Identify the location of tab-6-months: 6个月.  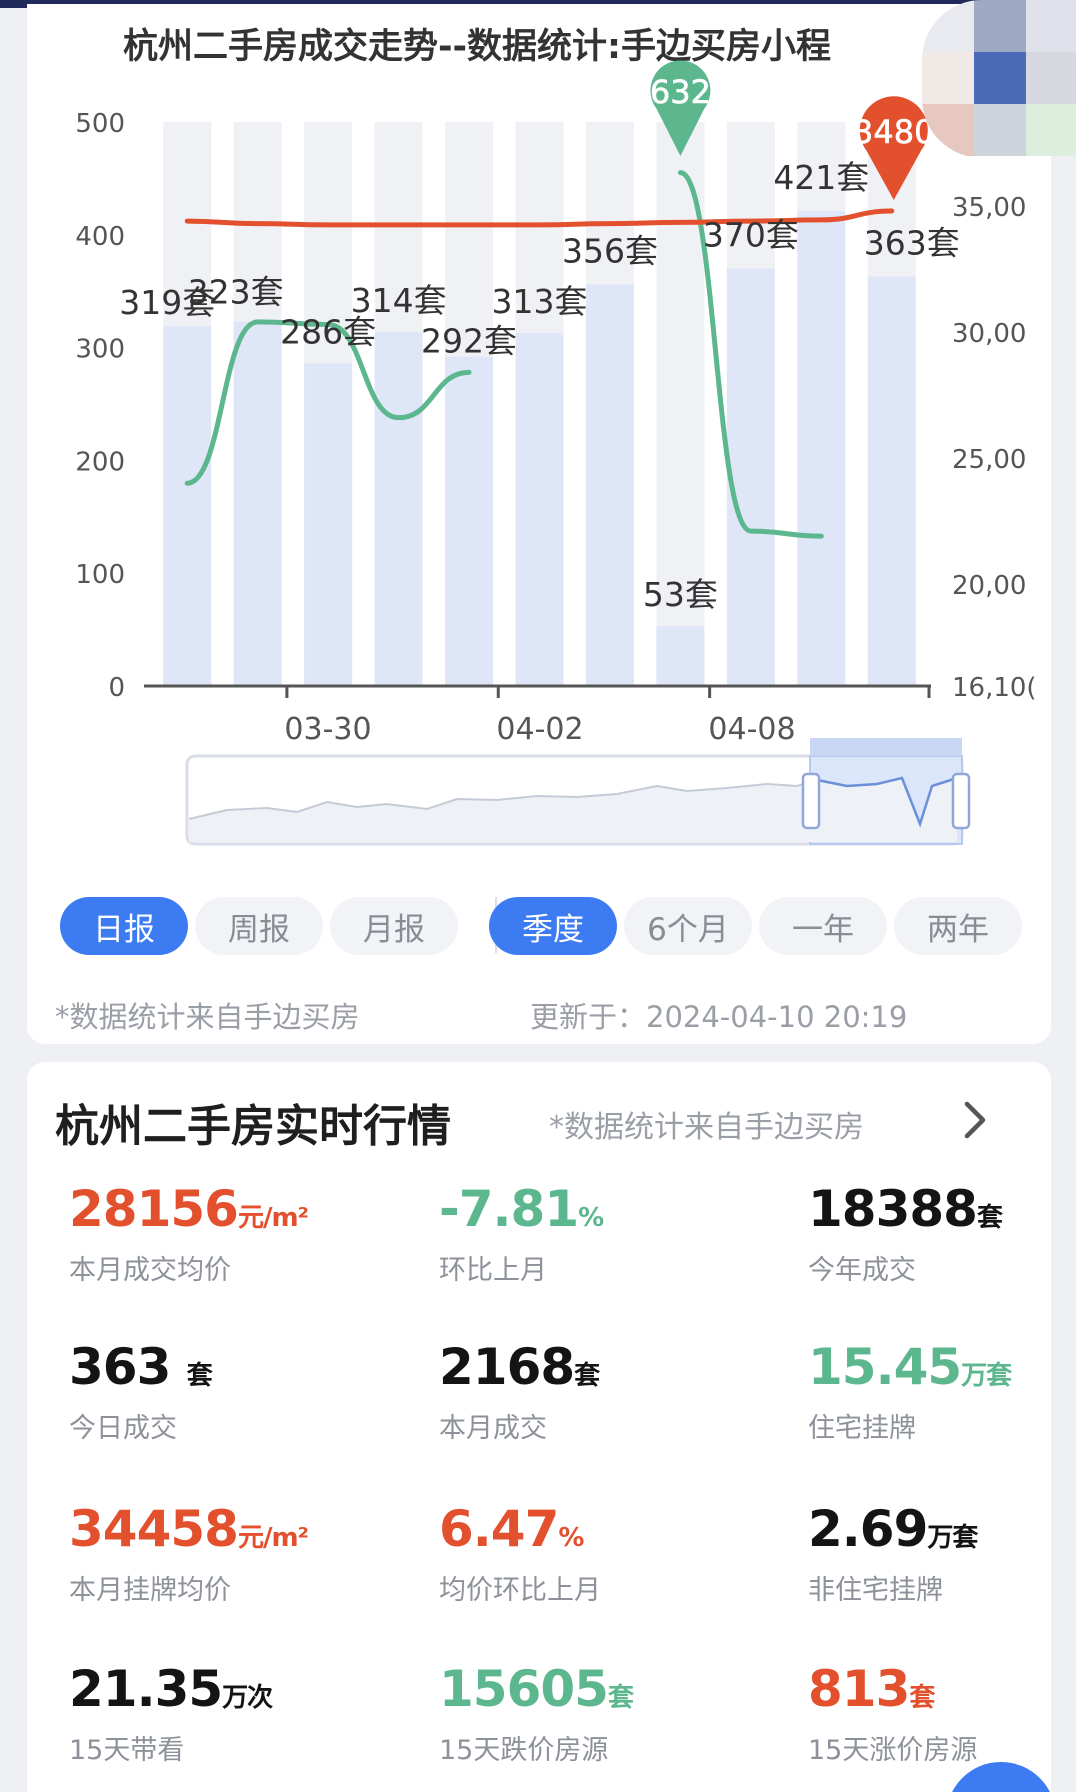
(688, 926).